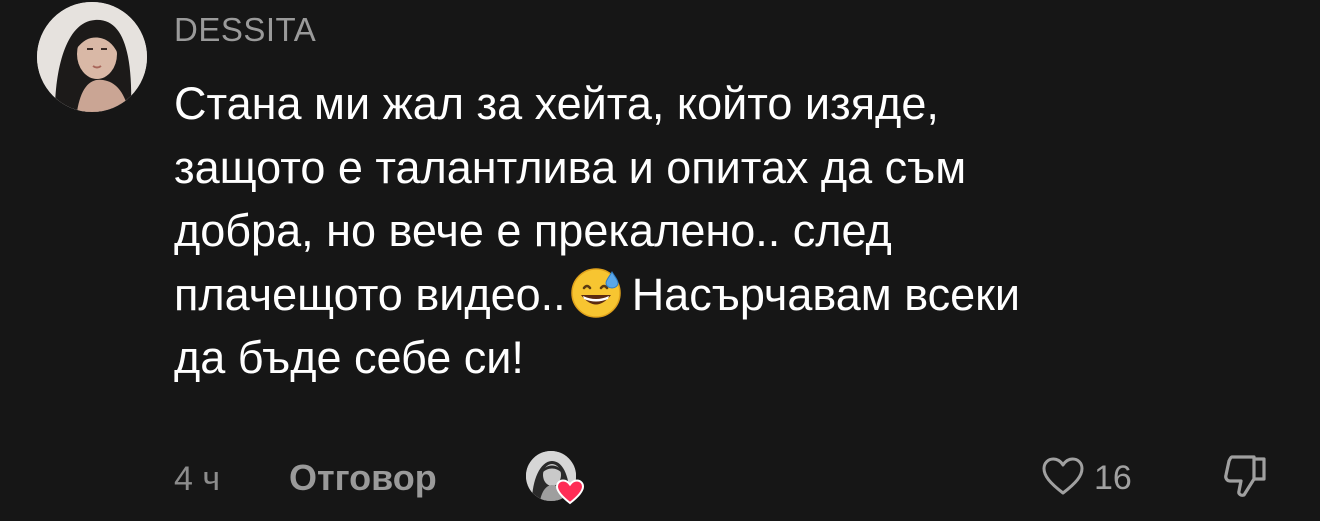 The width and height of the screenshot is (1320, 521). Describe the element at coordinates (570, 167) in the screenshot. I see `comment-text-line: защото е талантлива и опитах да съм` at that location.